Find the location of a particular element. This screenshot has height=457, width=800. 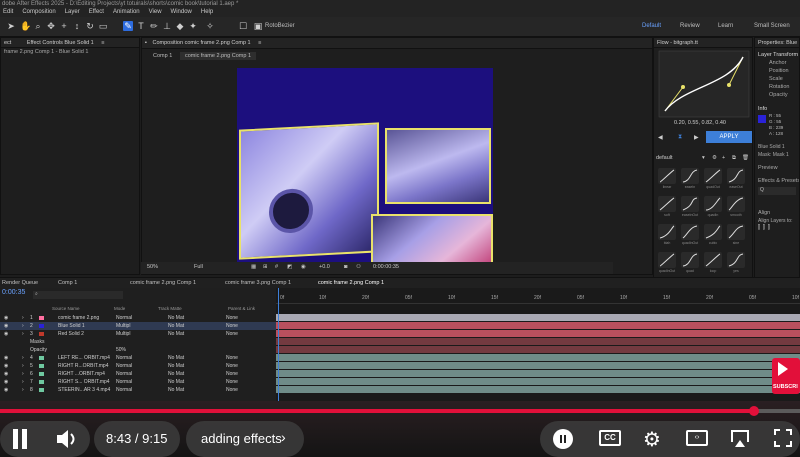

prop-scale: Scale is located at coordinates (777, 79).